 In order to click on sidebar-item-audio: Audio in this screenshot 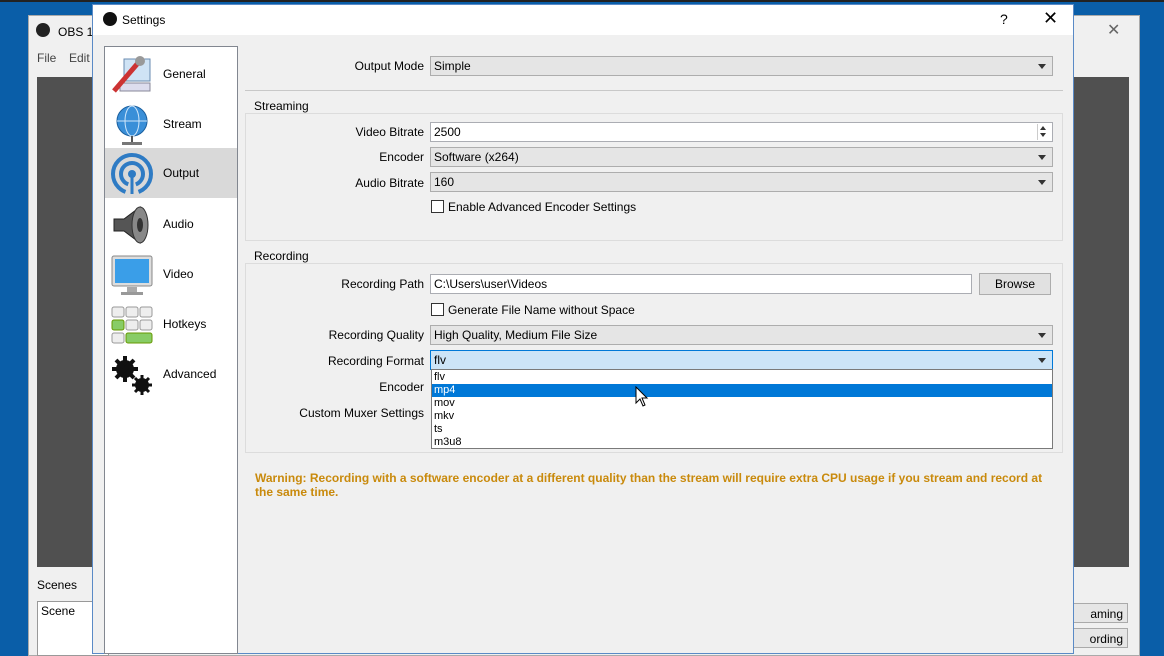, I will do `click(171, 224)`.